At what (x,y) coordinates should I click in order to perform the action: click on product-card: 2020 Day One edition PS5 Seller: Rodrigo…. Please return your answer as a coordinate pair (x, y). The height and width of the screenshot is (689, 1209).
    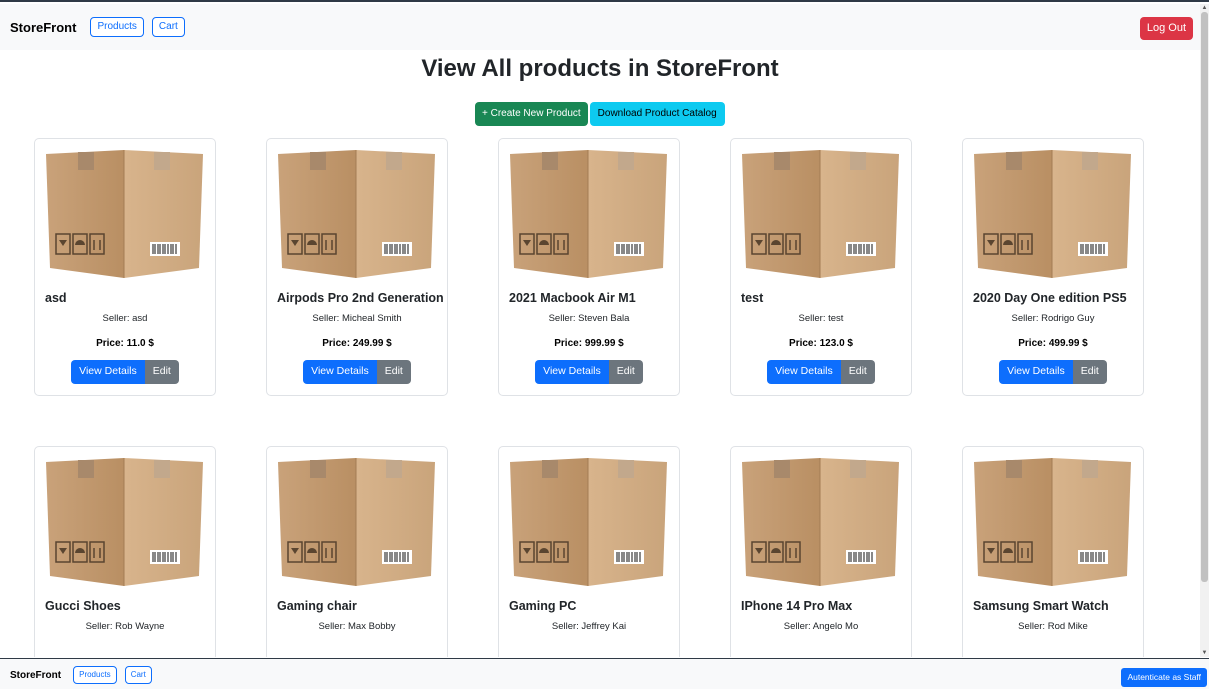
    Looking at the image, I should click on (1053, 267).